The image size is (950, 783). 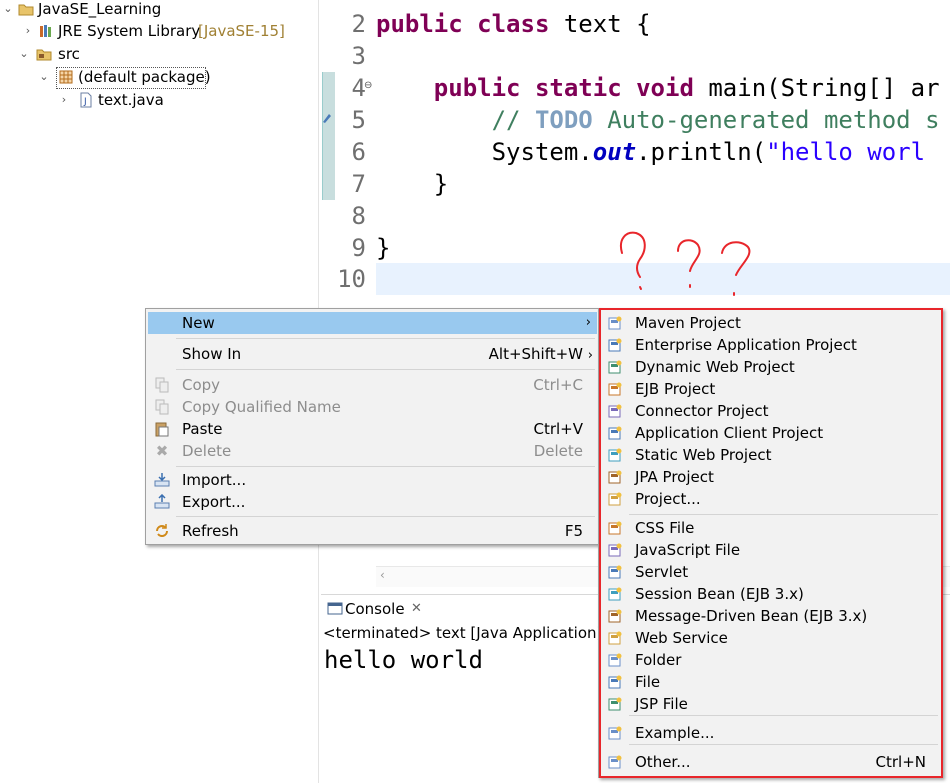 I want to click on jre-label: JRE System Library, so click(x=129, y=31).